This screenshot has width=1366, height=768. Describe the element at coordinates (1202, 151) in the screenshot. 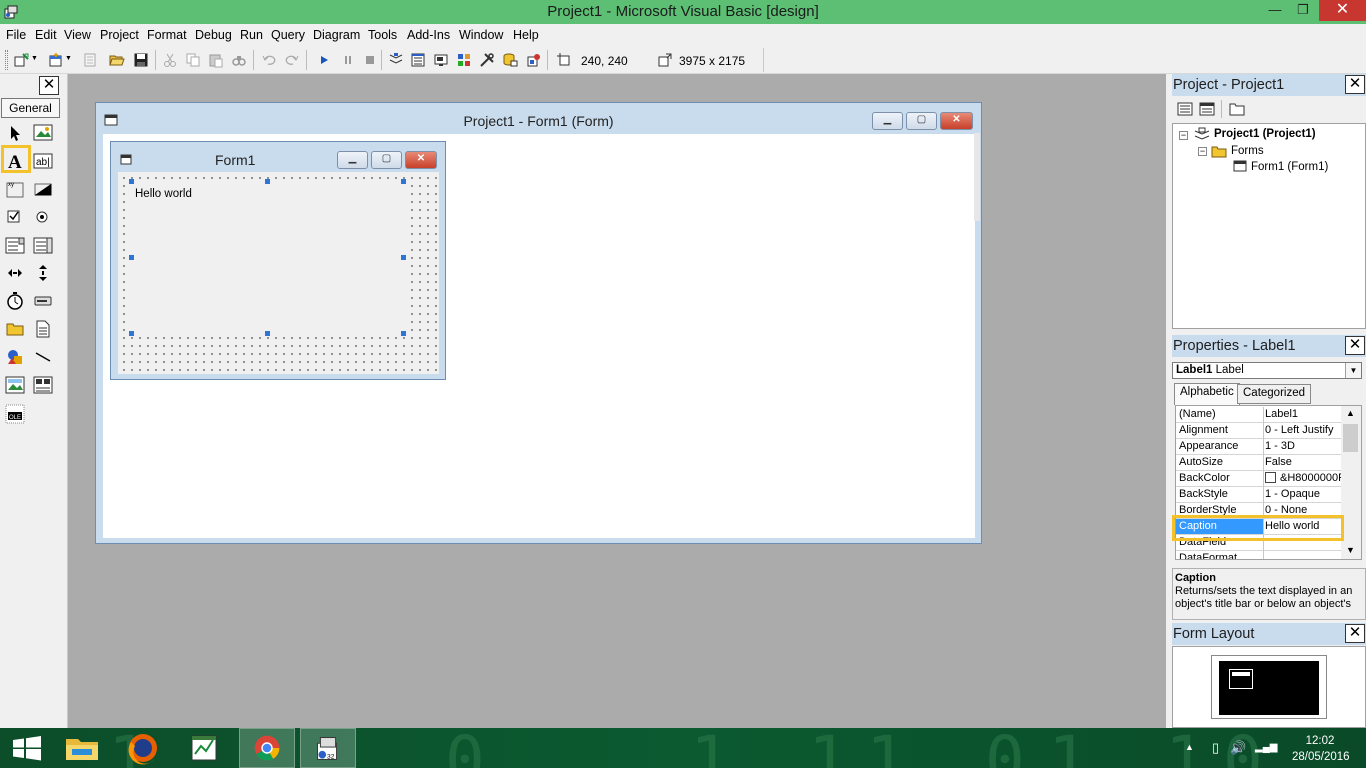

I see `collapse-icon: −` at that location.